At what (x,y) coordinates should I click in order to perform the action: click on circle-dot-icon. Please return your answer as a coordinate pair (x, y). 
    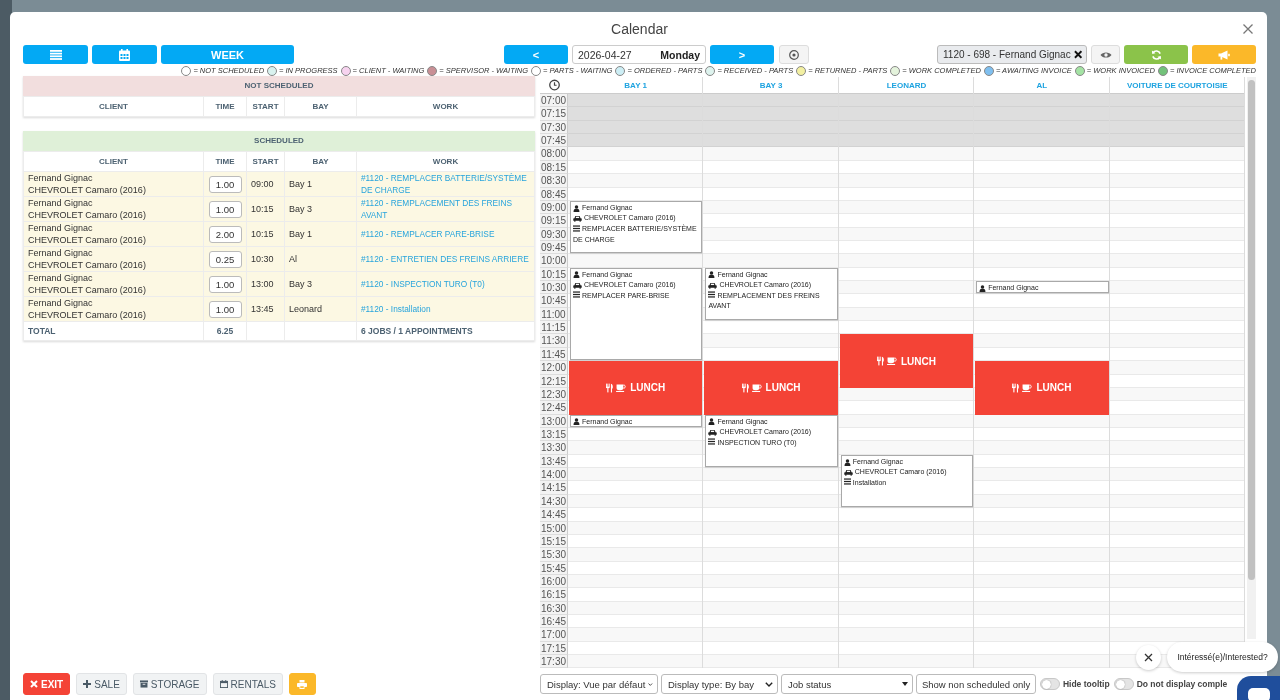
    Looking at the image, I should click on (794, 54).